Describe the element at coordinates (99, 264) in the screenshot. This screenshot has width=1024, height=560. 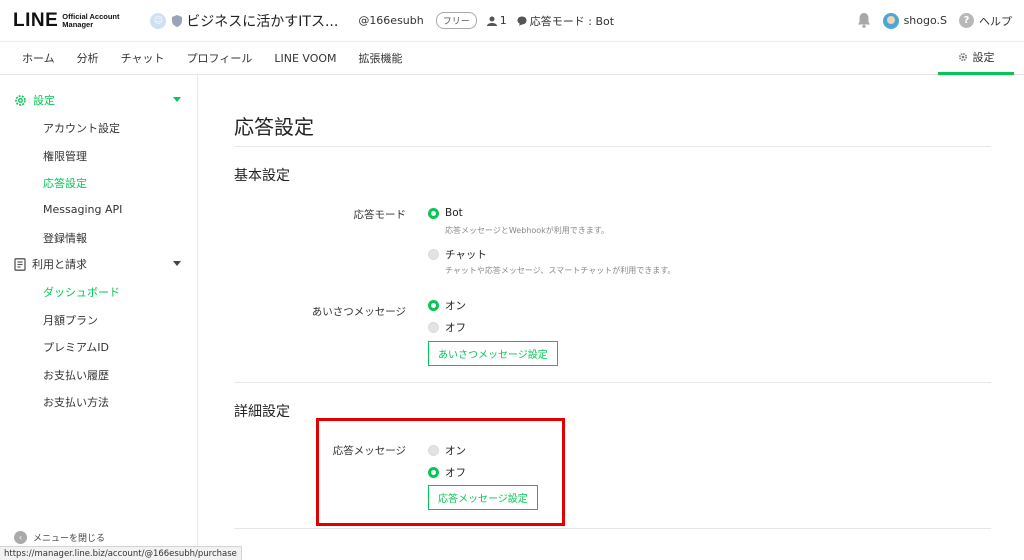
I see `sidebar-group-billing: 利用と請求` at that location.